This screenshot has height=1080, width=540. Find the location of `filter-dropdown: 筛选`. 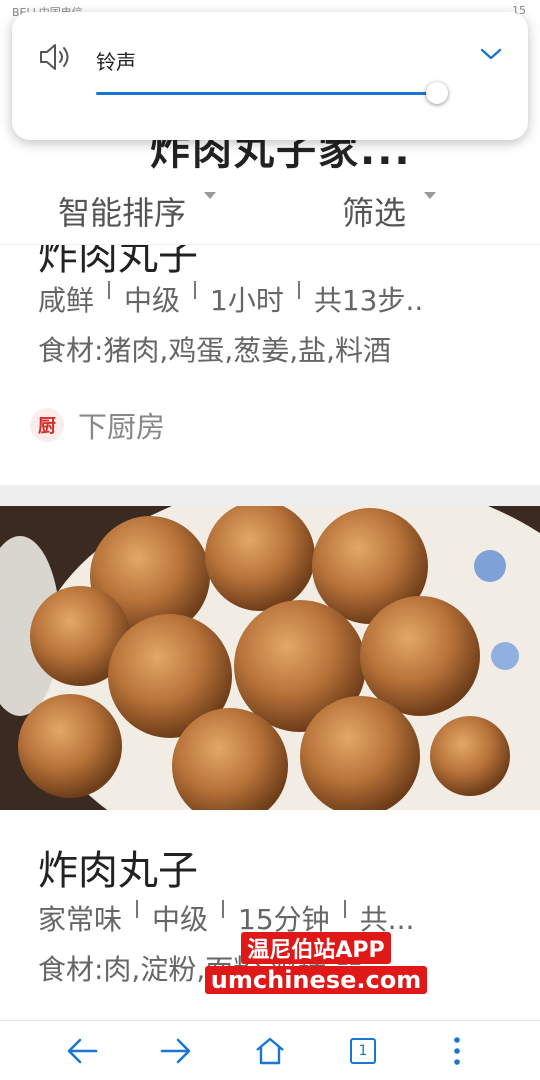

filter-dropdown: 筛选 is located at coordinates (389, 211).